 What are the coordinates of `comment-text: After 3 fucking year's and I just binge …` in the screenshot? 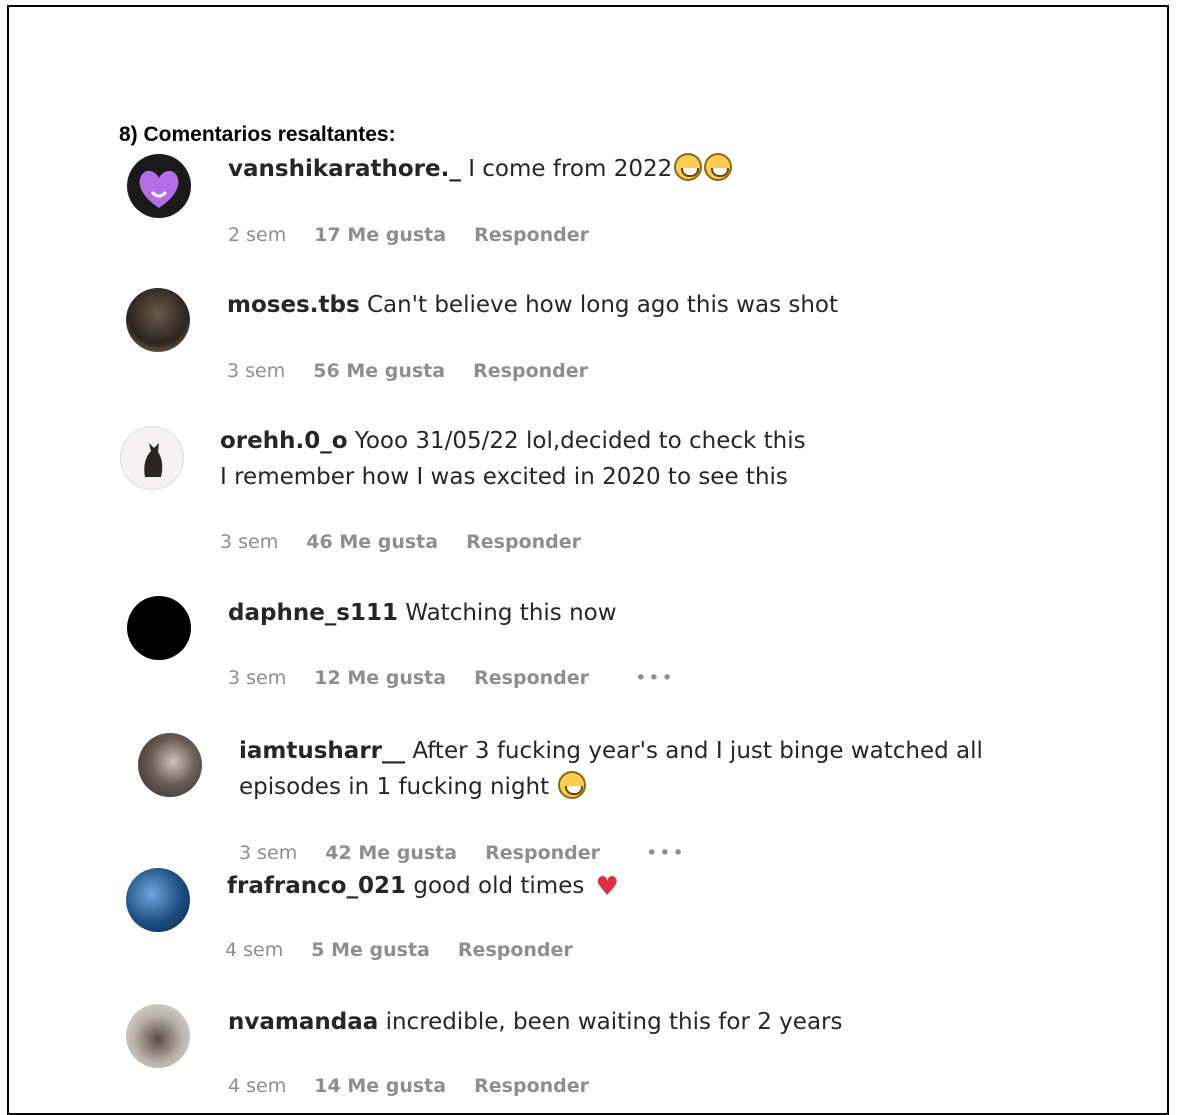 It's located at (697, 751).